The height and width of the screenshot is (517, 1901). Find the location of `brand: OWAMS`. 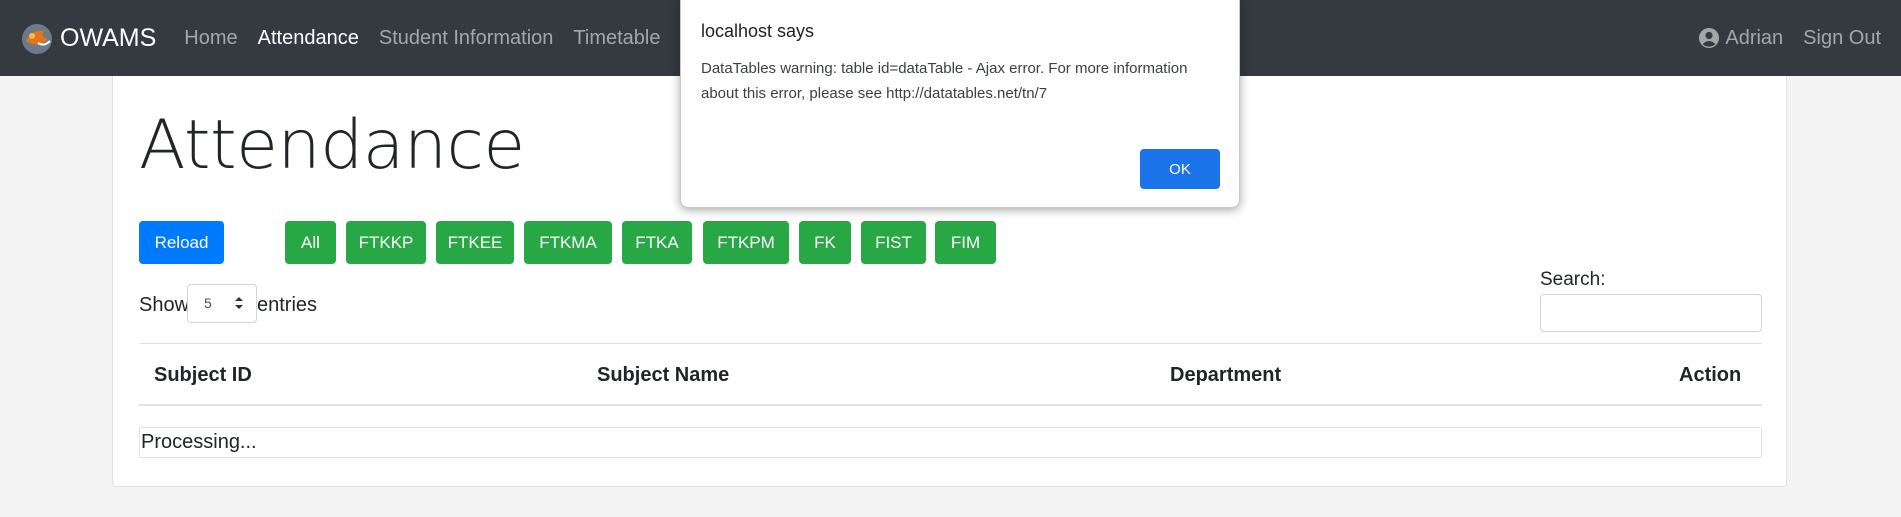

brand: OWAMS is located at coordinates (101, 38).